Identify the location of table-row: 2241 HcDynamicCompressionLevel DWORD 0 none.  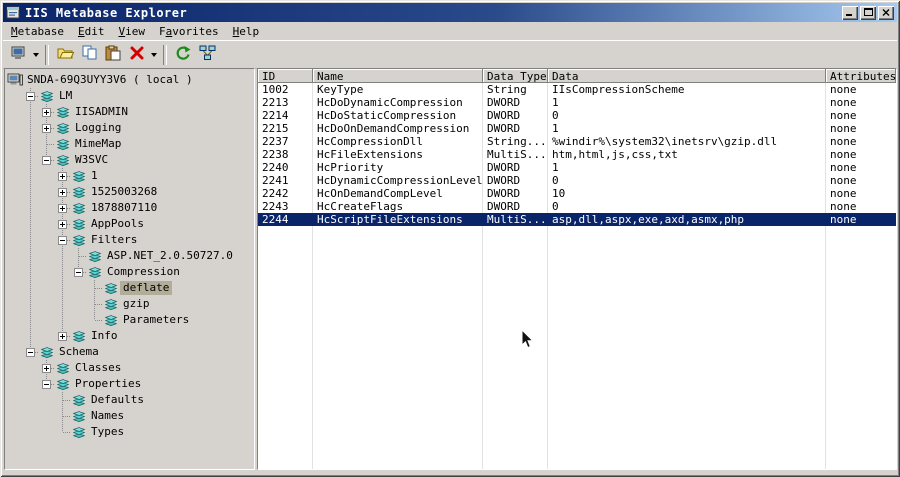
(577, 180).